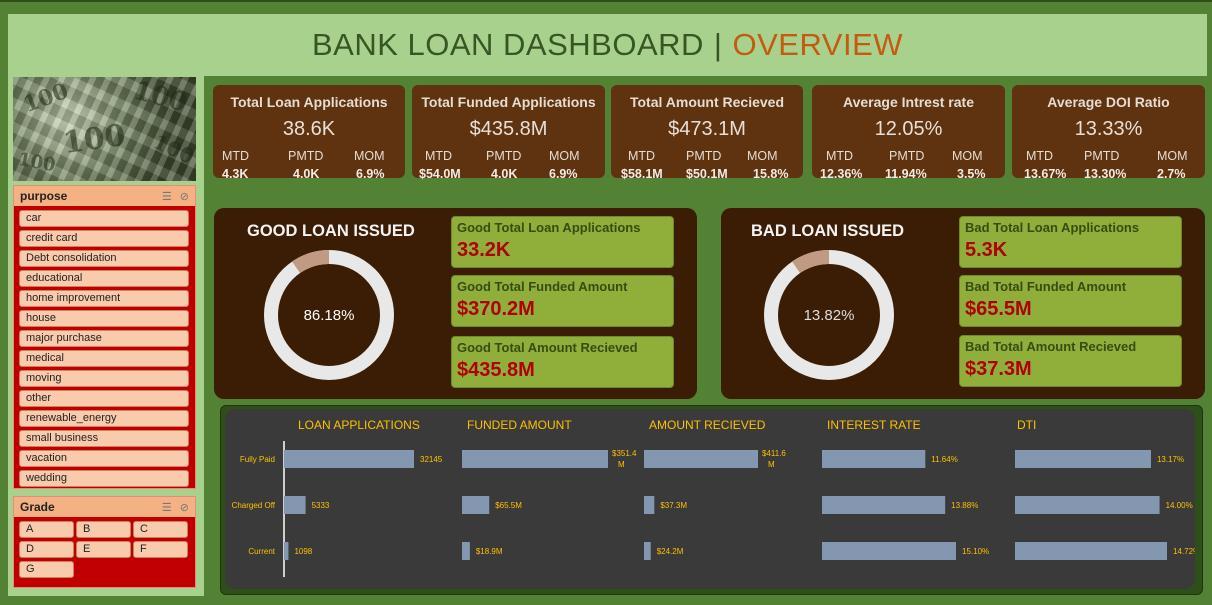 The image size is (1212, 605). Describe the element at coordinates (104, 478) in the screenshot. I see `purpose-slicer-item: wedding` at that location.